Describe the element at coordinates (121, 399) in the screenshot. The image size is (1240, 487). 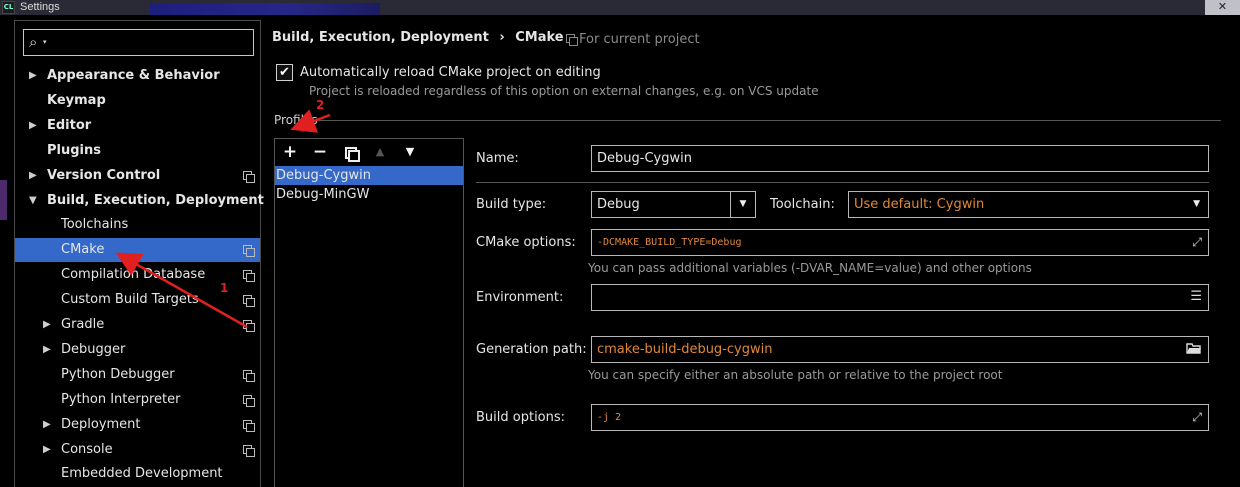
I see `sidebar-item-label: Python Interpreter` at that location.